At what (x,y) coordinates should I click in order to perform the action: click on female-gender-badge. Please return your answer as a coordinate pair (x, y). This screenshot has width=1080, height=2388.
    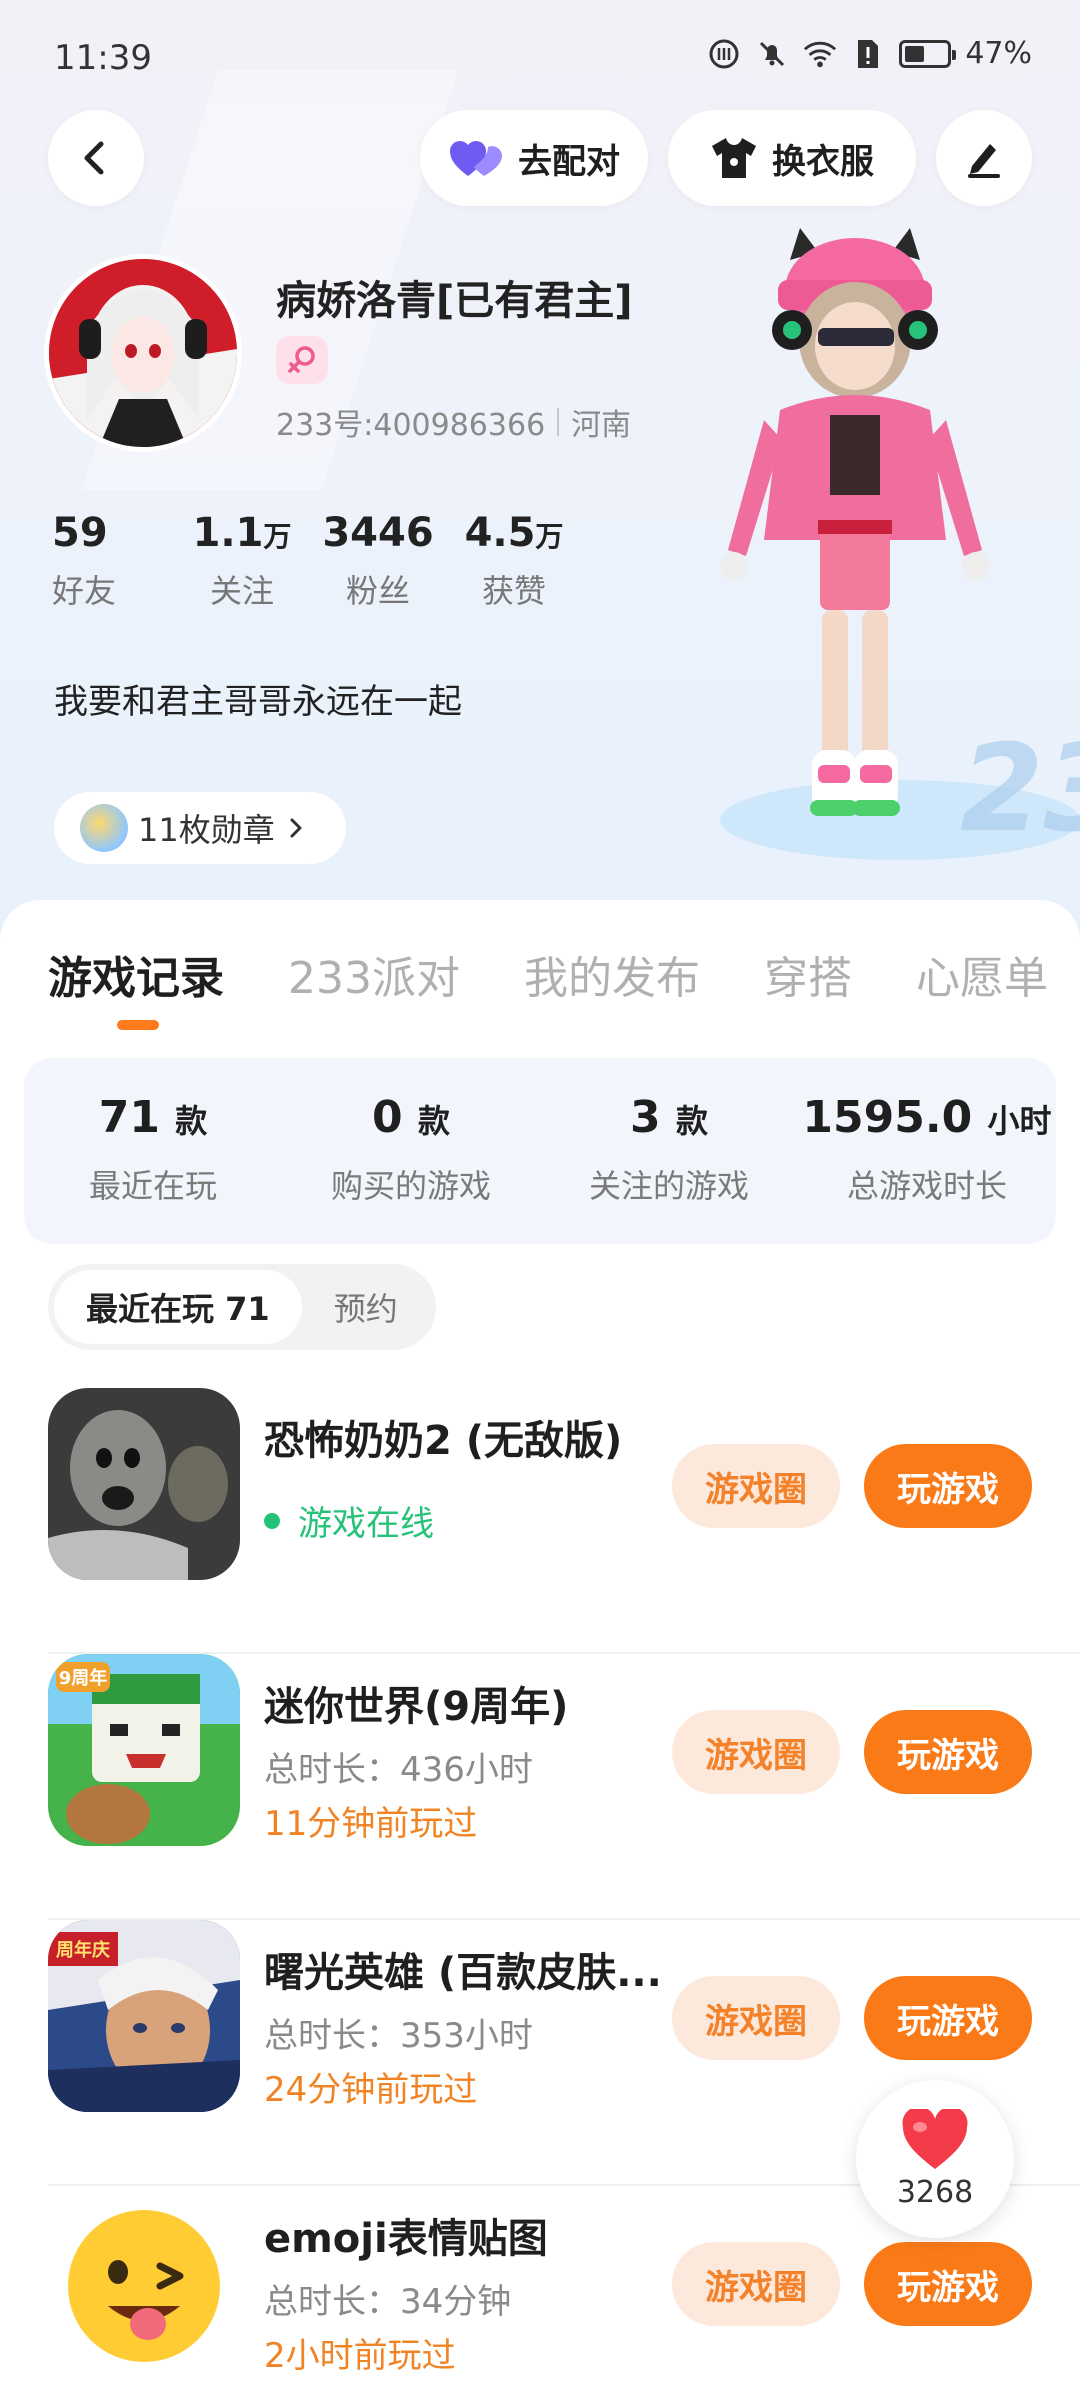
    Looking at the image, I should click on (302, 360).